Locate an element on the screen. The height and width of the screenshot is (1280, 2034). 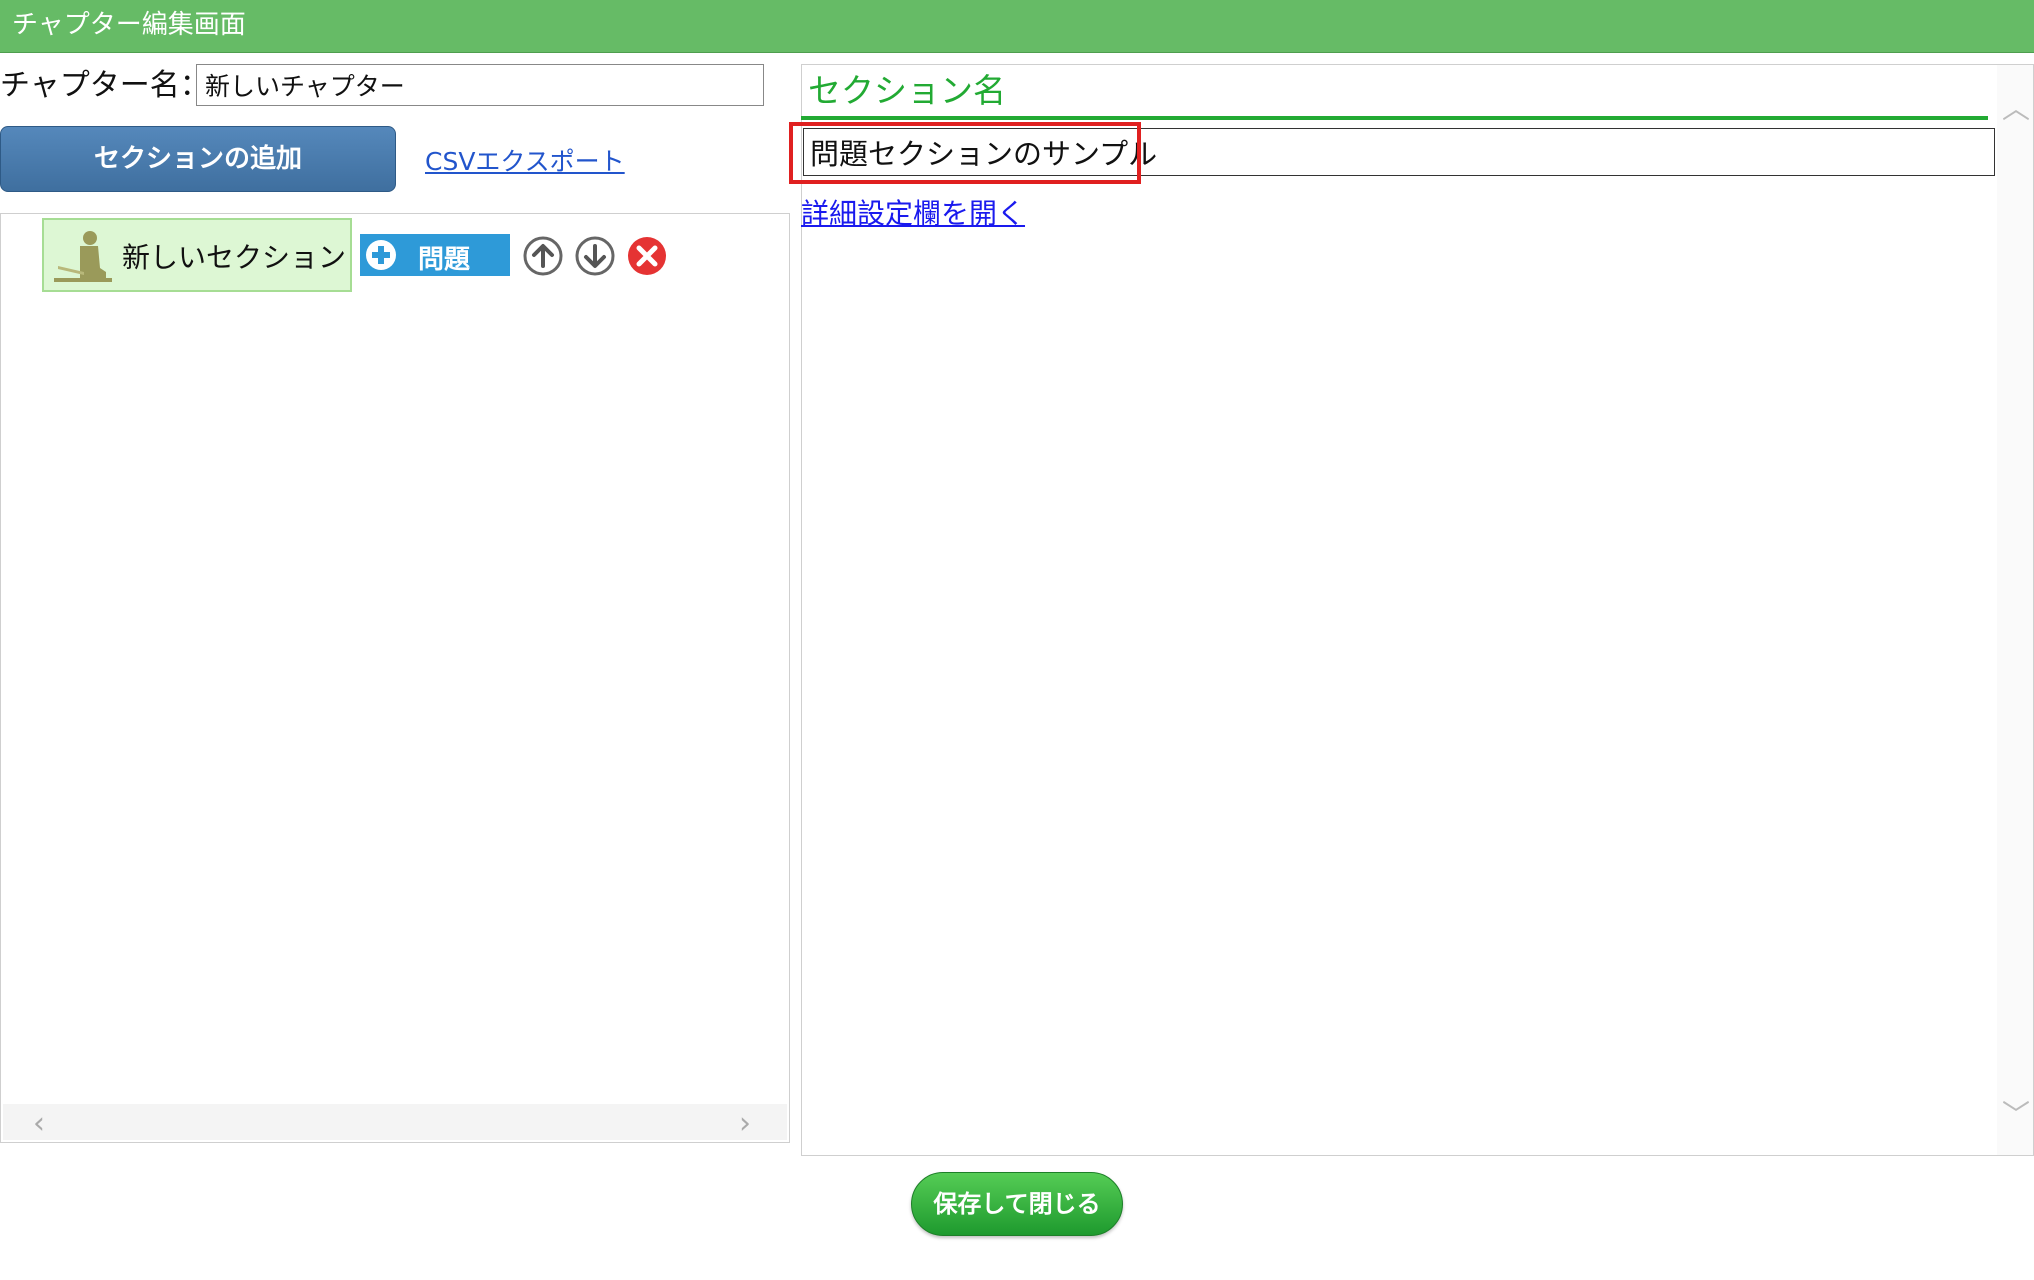
tree-section-node: 新しいセクション is located at coordinates (197, 255).